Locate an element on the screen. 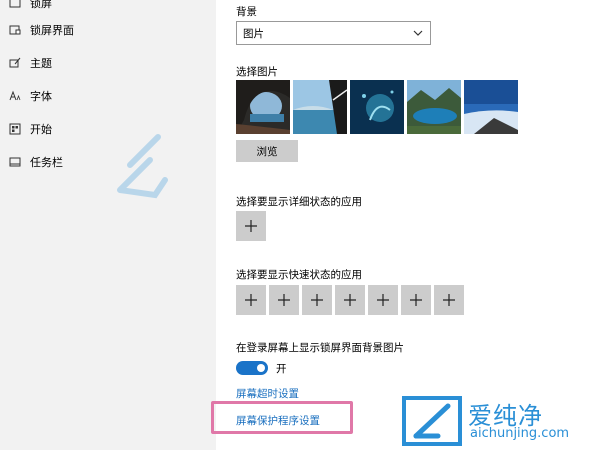 This screenshot has height=450, width=600. thumbnail-underwater is located at coordinates (377, 107).